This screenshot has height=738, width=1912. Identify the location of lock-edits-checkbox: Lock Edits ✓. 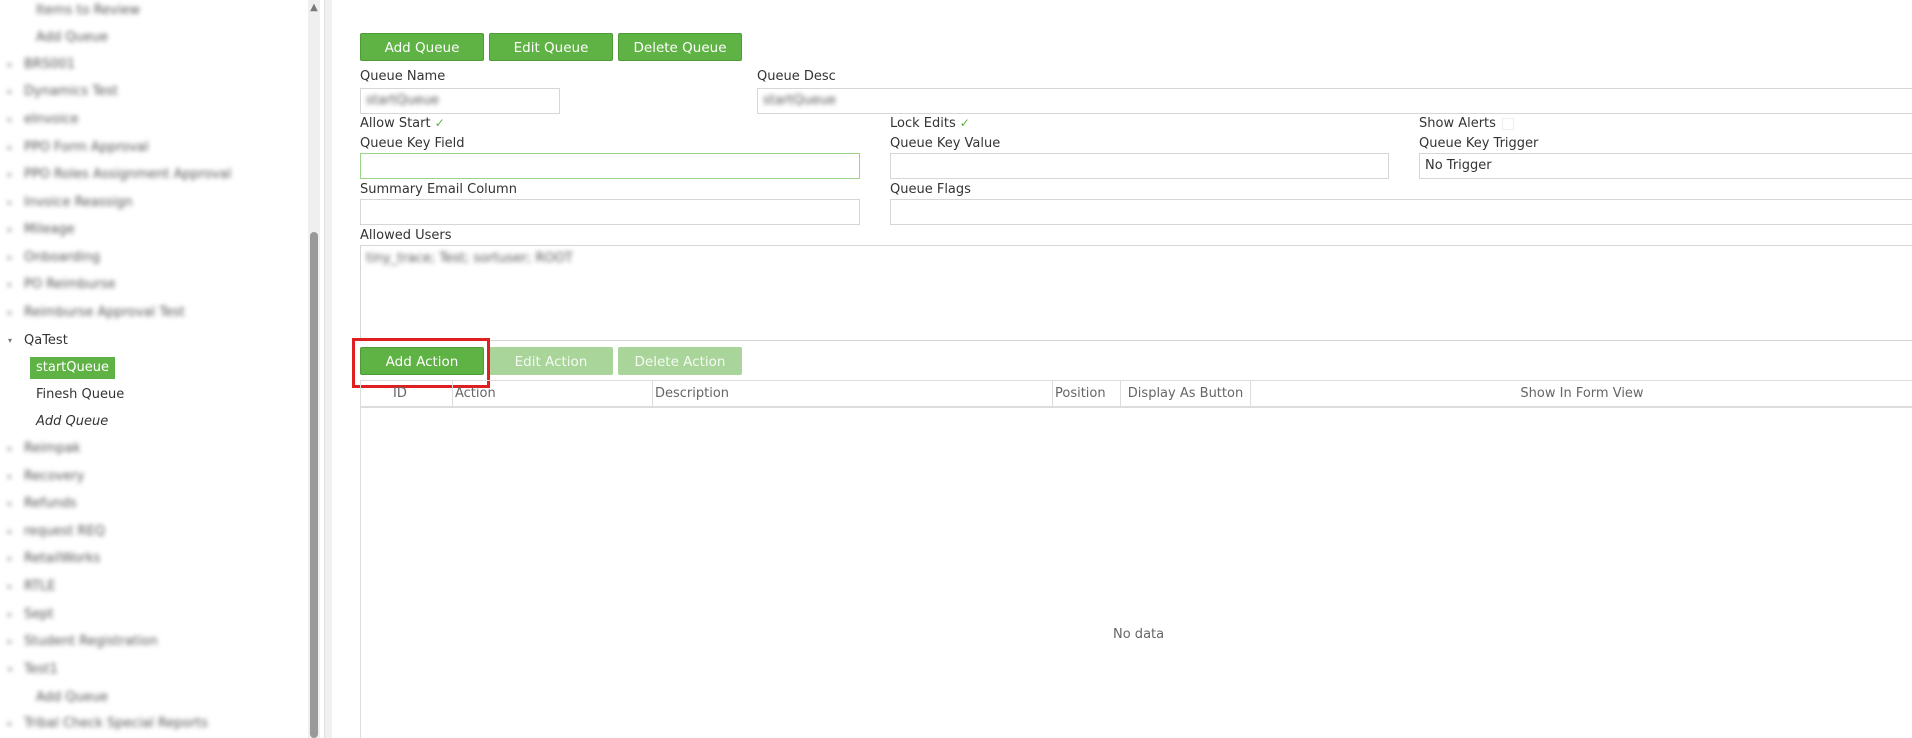
(930, 123).